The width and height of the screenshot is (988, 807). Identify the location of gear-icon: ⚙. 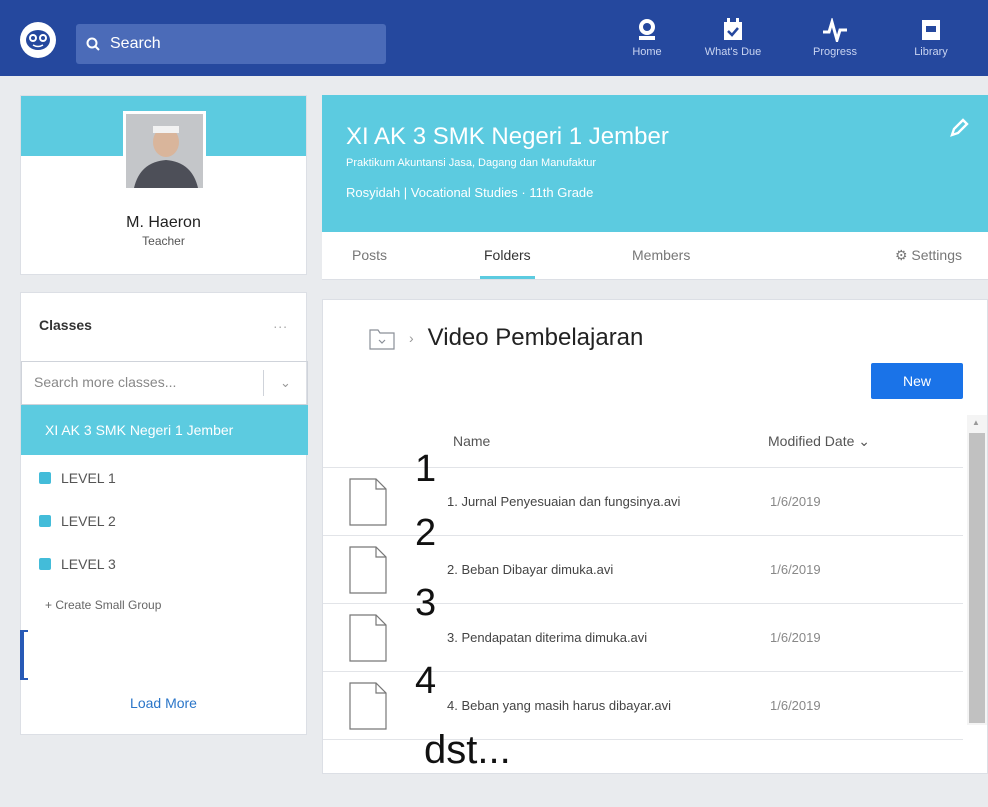
(901, 255).